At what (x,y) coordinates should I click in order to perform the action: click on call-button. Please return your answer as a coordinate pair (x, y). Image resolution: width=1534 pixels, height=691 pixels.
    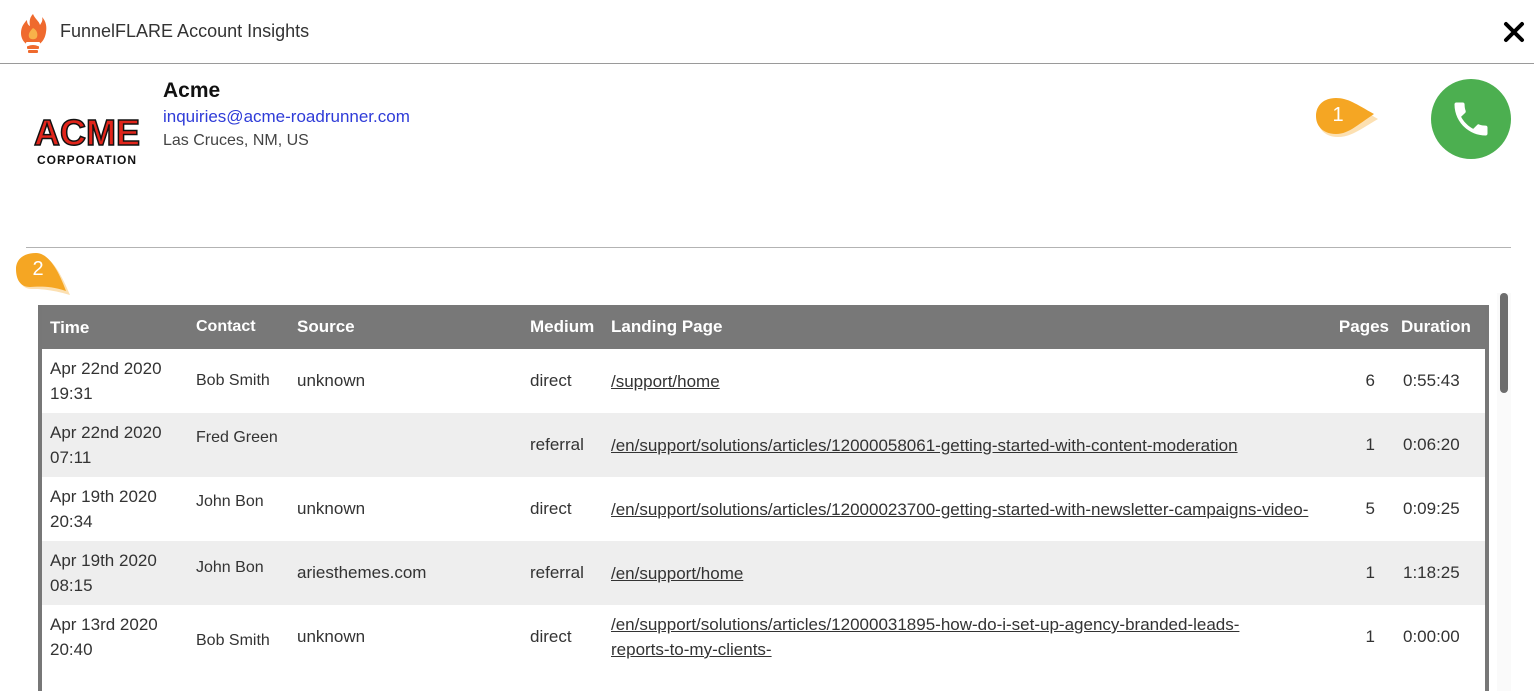
    Looking at the image, I should click on (1471, 119).